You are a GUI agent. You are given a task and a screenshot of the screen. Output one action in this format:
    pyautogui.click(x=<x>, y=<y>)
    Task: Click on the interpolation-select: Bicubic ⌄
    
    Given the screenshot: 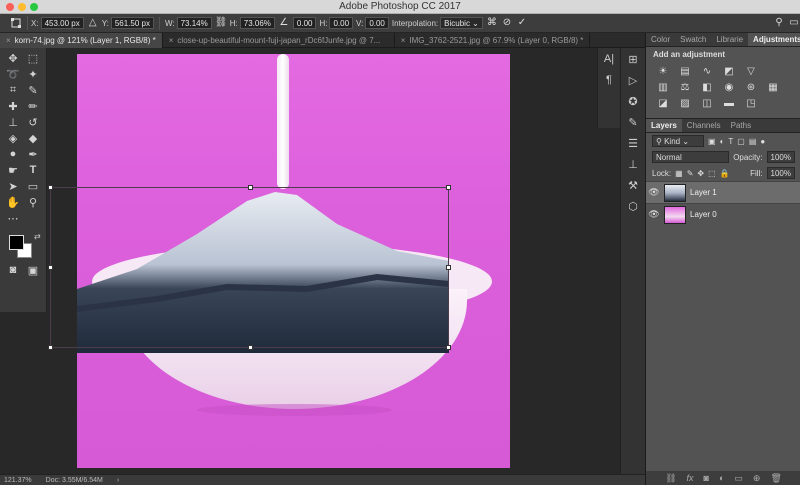 What is the action you would take?
    pyautogui.click(x=461, y=23)
    